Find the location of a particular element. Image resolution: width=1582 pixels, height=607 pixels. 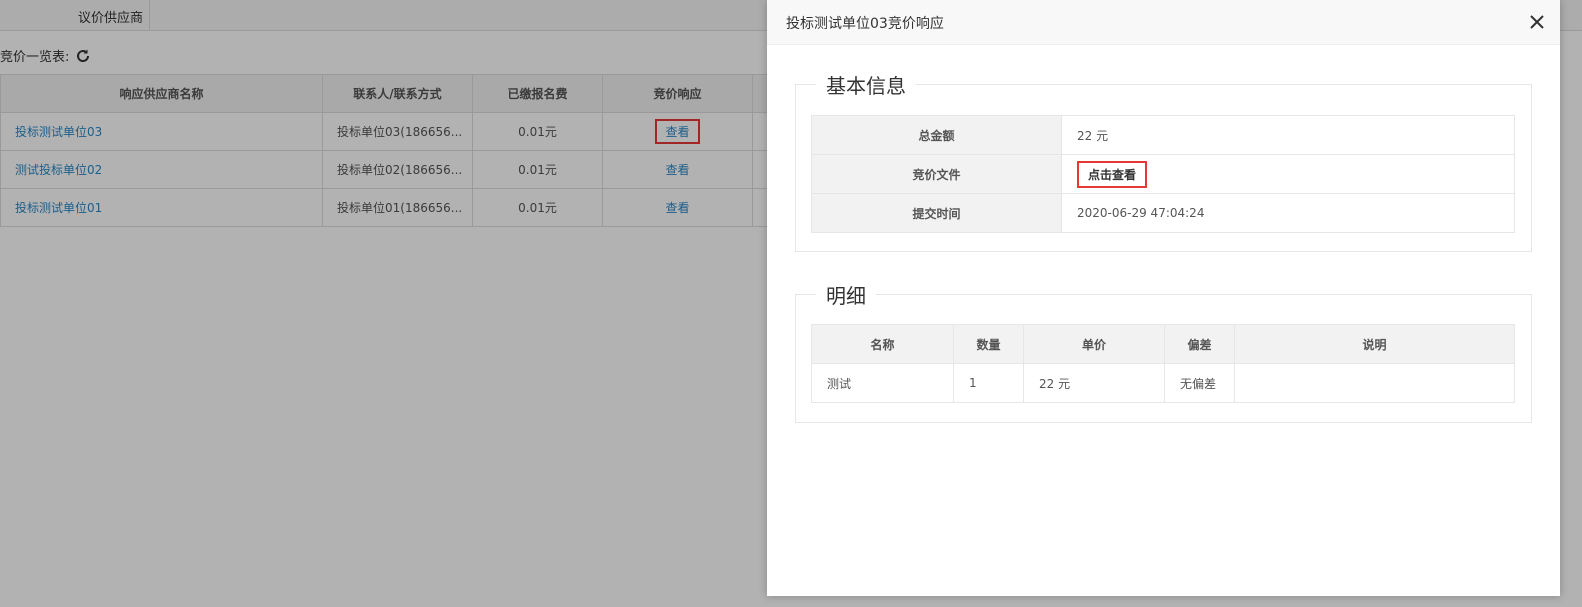

info-row: 提交时间 2020-06-29 47:04:24 is located at coordinates (1163, 213).